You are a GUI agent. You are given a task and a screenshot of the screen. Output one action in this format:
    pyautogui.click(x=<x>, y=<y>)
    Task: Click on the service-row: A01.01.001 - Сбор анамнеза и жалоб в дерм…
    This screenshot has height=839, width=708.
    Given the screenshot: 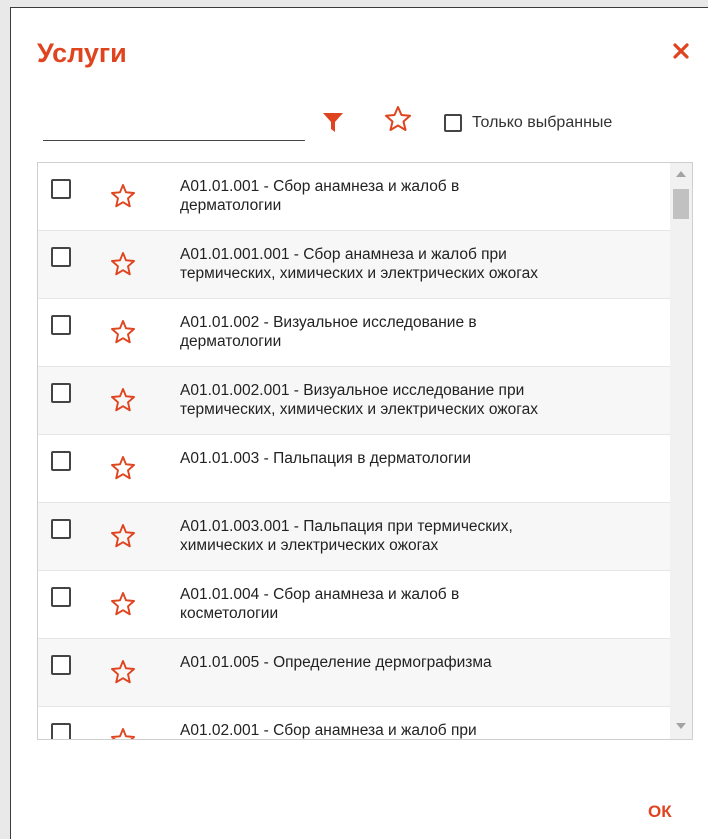 What is the action you would take?
    pyautogui.click(x=354, y=197)
    